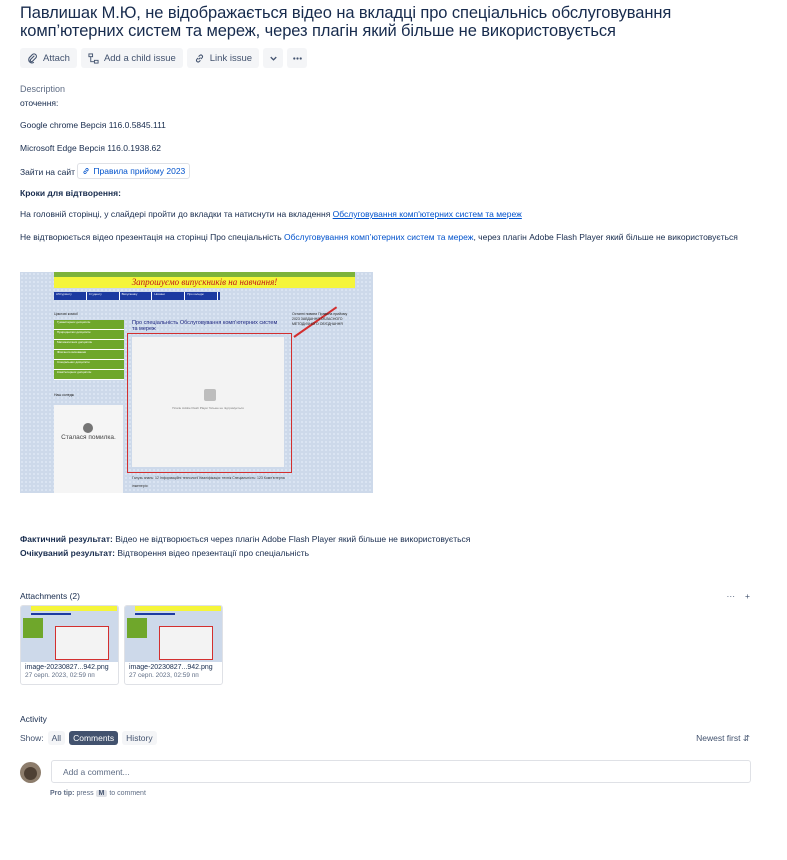  What do you see at coordinates (139, 58) in the screenshot?
I see `add-child-label: Add a child issue` at bounding box center [139, 58].